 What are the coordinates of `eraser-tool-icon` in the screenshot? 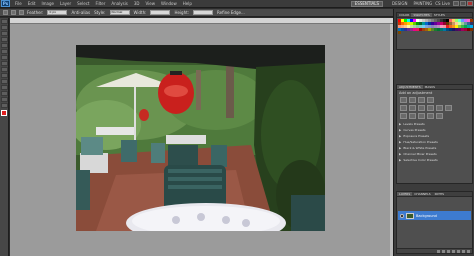 It's located at (4, 81).